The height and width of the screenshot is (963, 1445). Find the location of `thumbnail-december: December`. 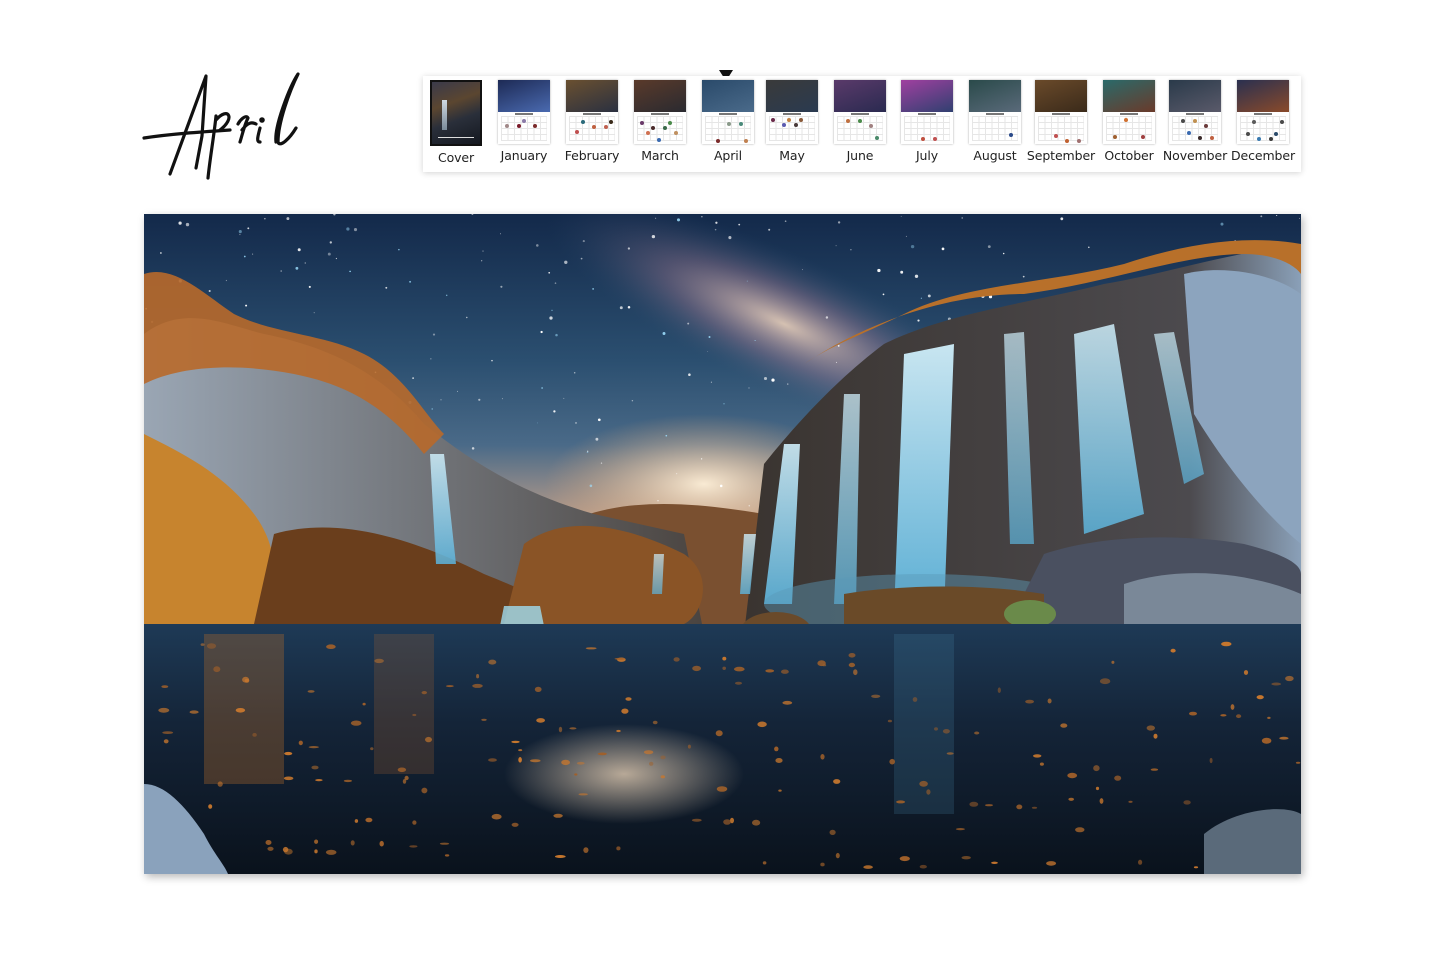

thumbnail-december: December is located at coordinates (1263, 125).